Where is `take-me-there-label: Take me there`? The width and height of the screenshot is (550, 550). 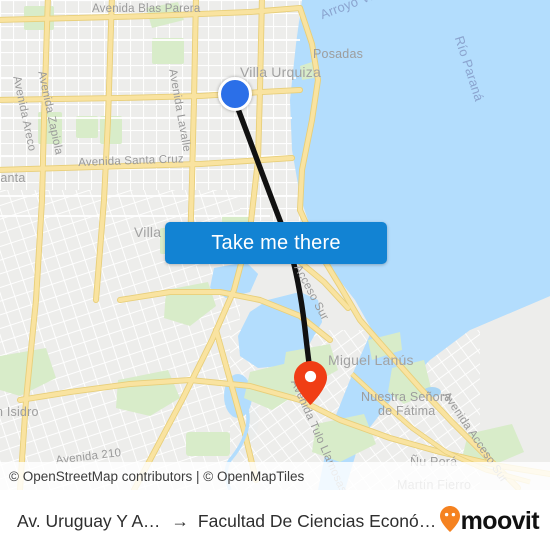 take-me-there-label: Take me there is located at coordinates (276, 242).